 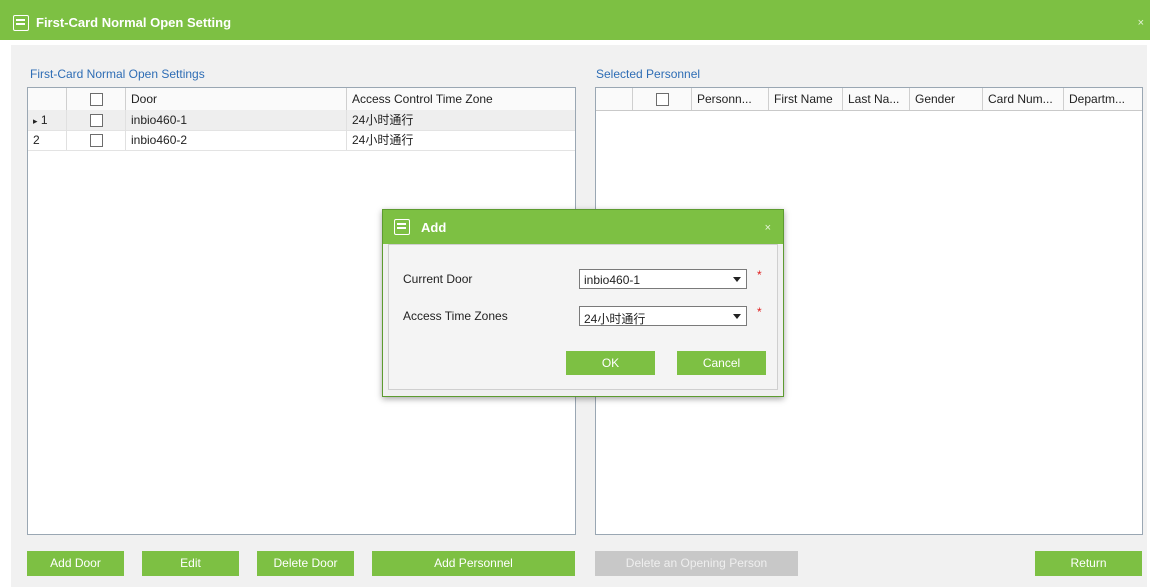 What do you see at coordinates (75, 563) in the screenshot?
I see `add-door-button: Add Door` at bounding box center [75, 563].